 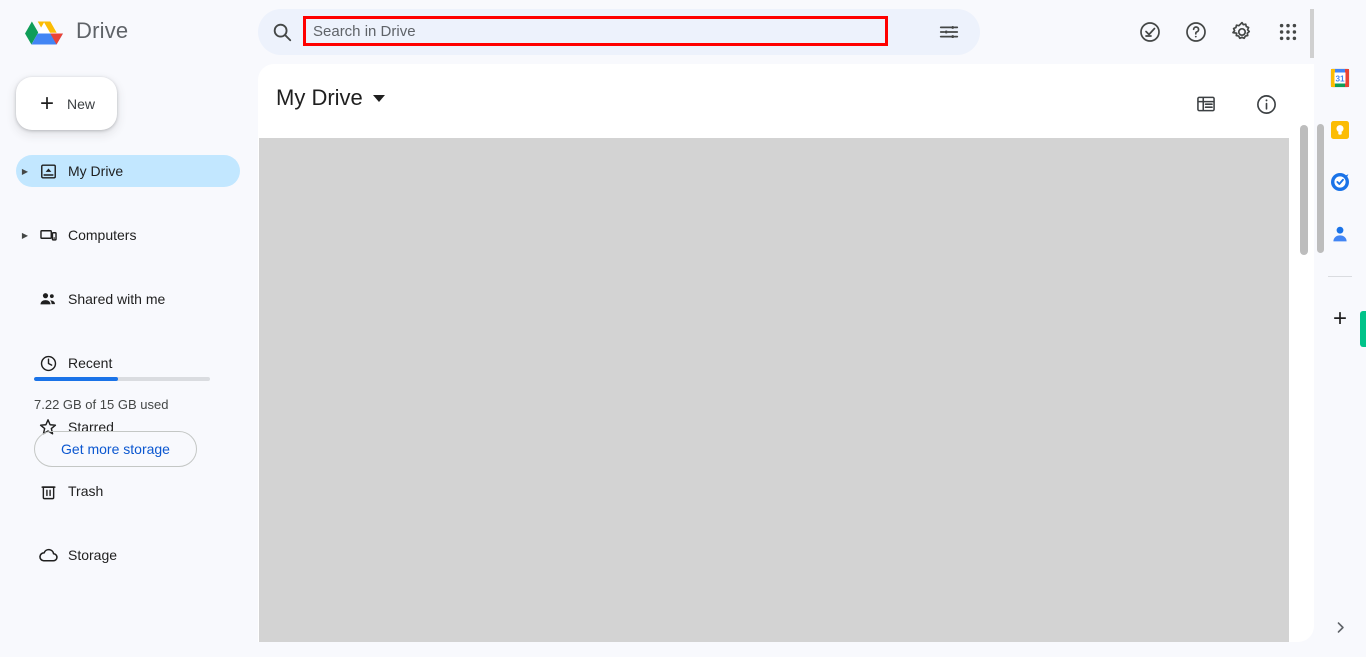 What do you see at coordinates (786, 101) in the screenshot?
I see `main-header: My Drive` at bounding box center [786, 101].